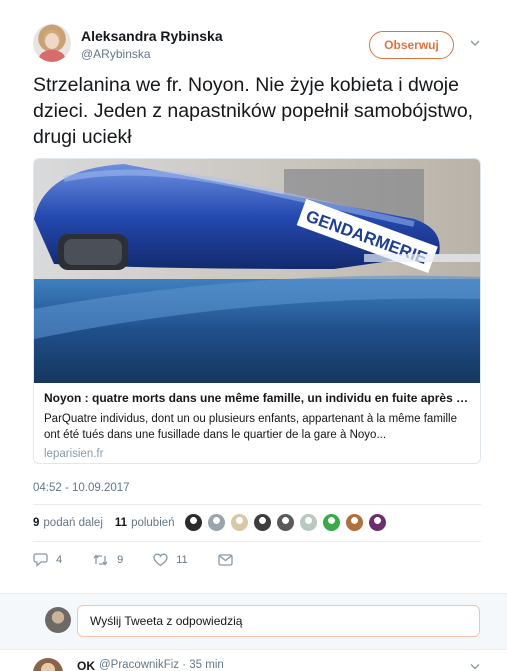  Describe the element at coordinates (278, 621) in the screenshot. I see `reply-input: Wyślij Tweeta z odpowiedzią` at that location.